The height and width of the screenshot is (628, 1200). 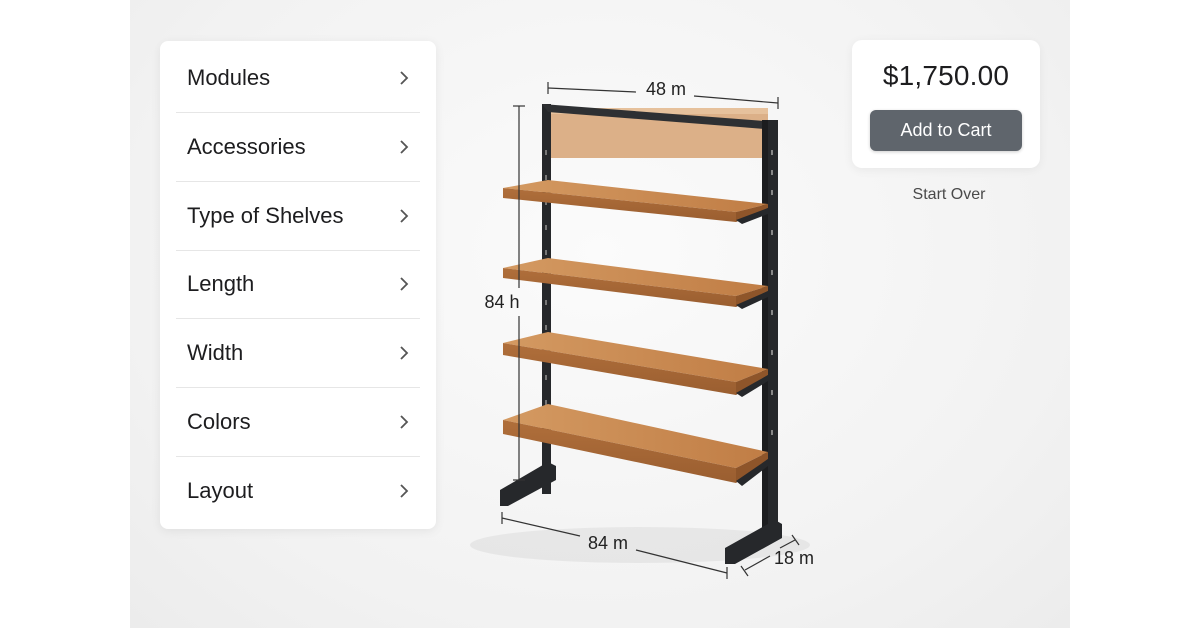 I want to click on menu-item-colors: Colors, so click(x=298, y=422).